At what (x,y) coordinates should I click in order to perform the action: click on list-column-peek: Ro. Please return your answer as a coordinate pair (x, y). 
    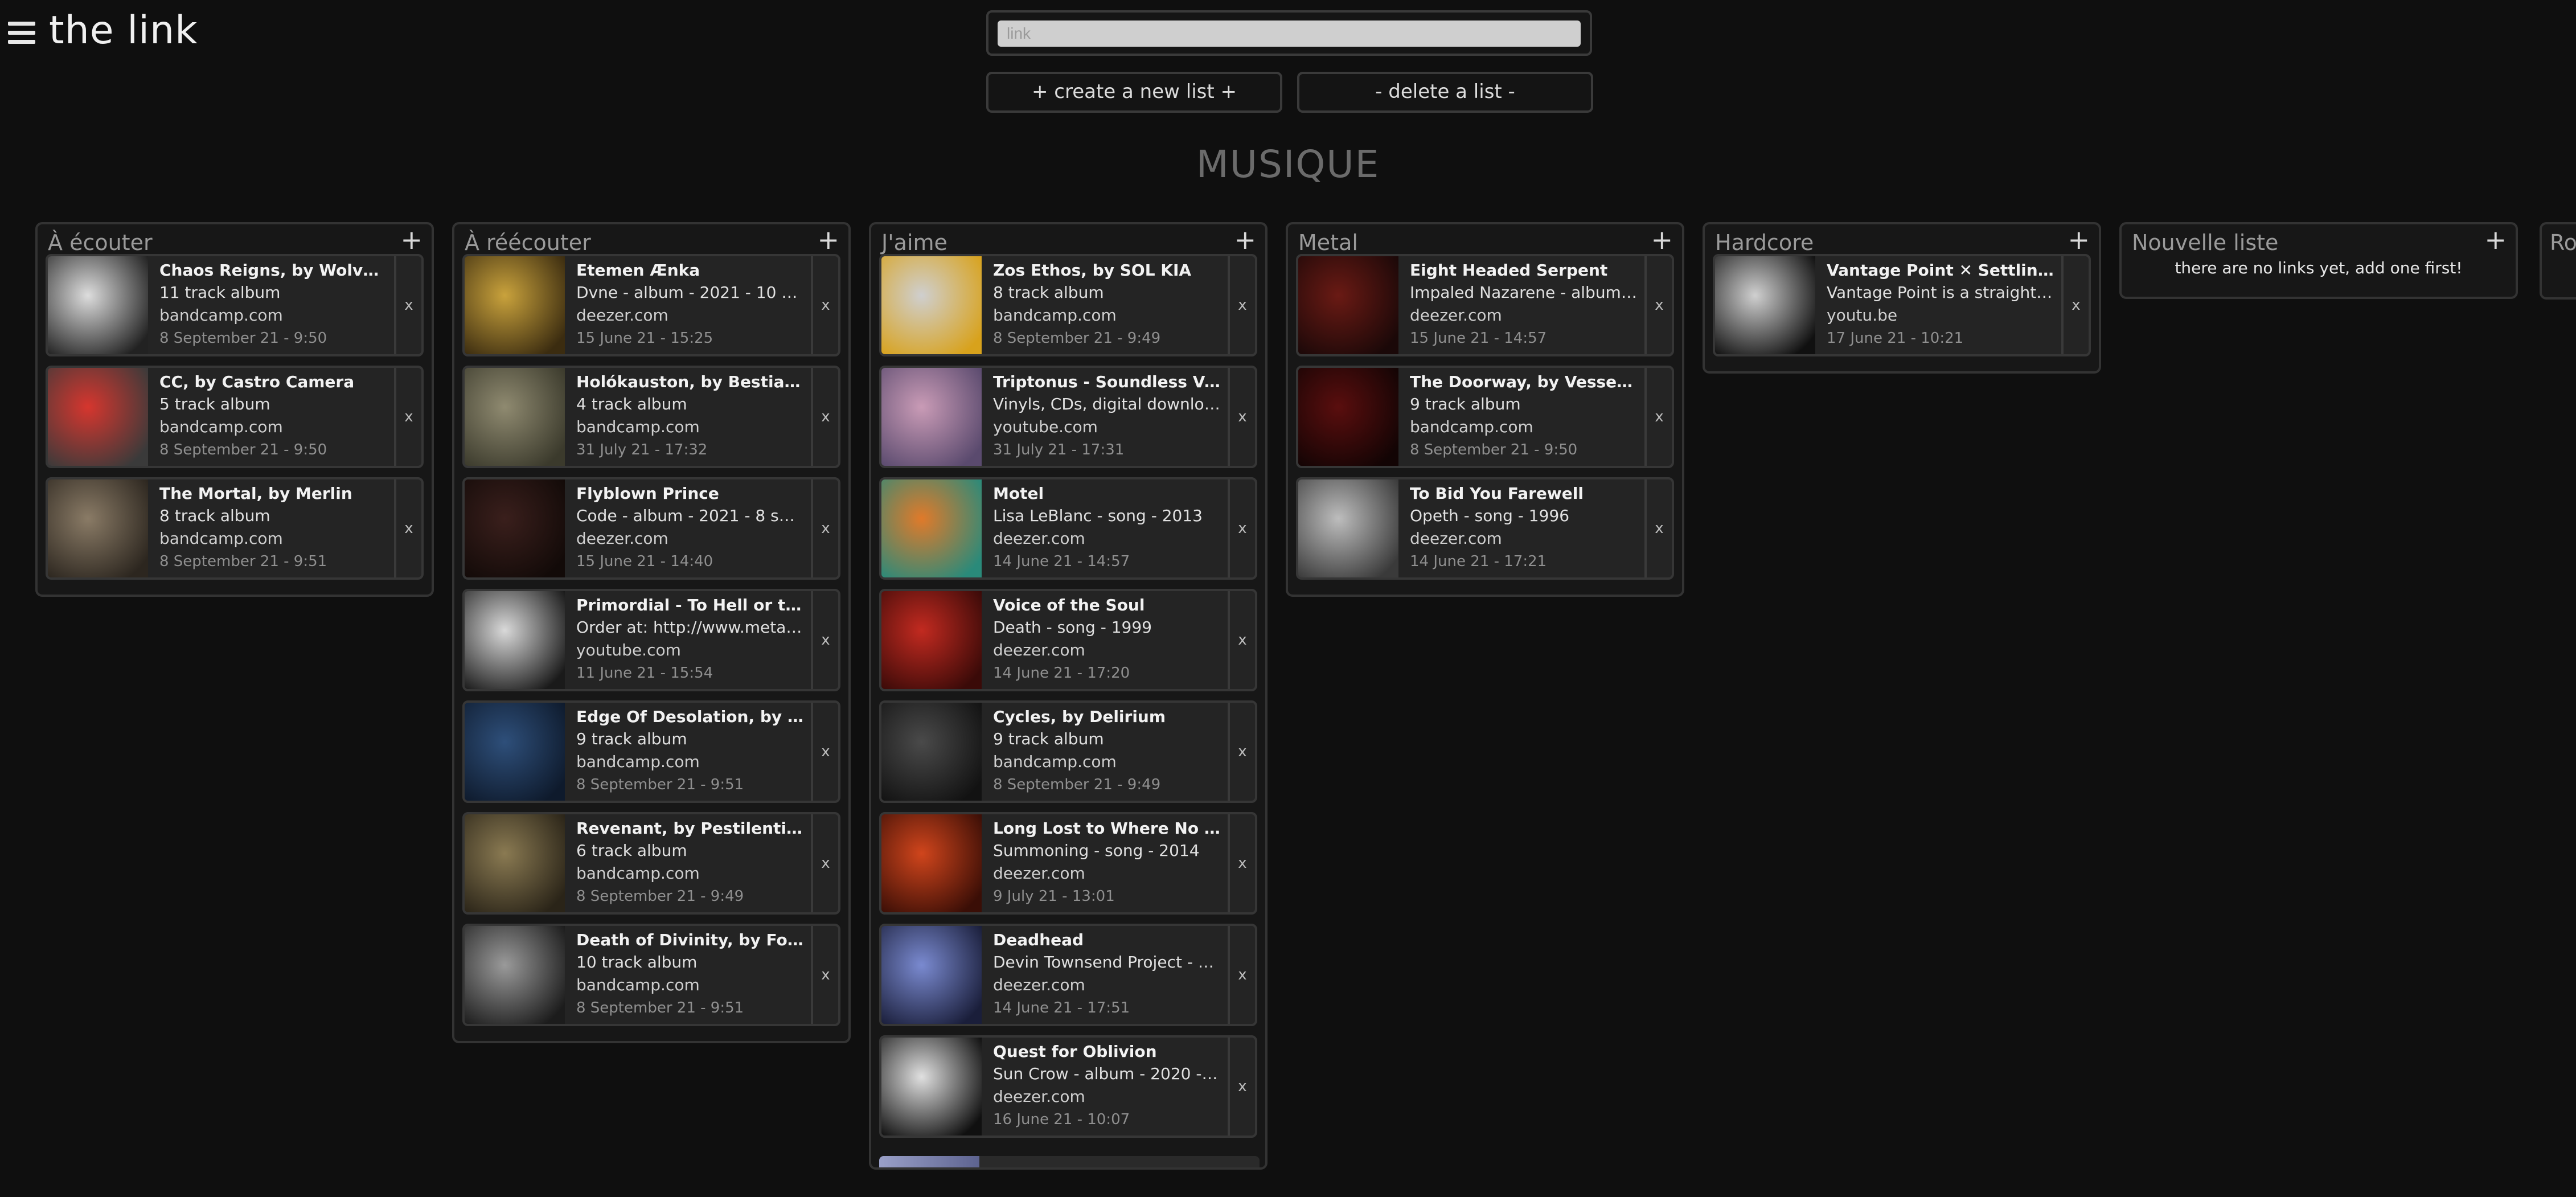
    Looking at the image, I should click on (2558, 261).